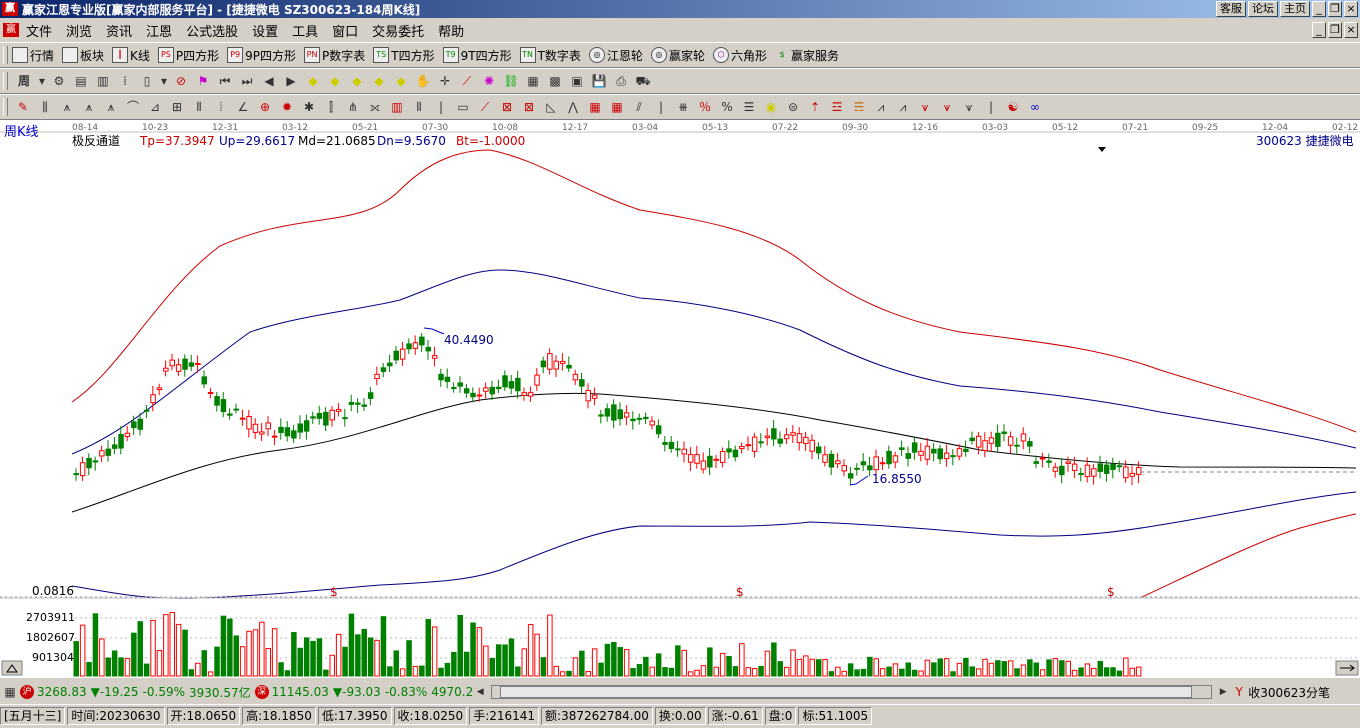 The image size is (1360, 728). What do you see at coordinates (615, 55) in the screenshot?
I see `toolbar-gann-wheel: ◎ 江恩轮` at bounding box center [615, 55].